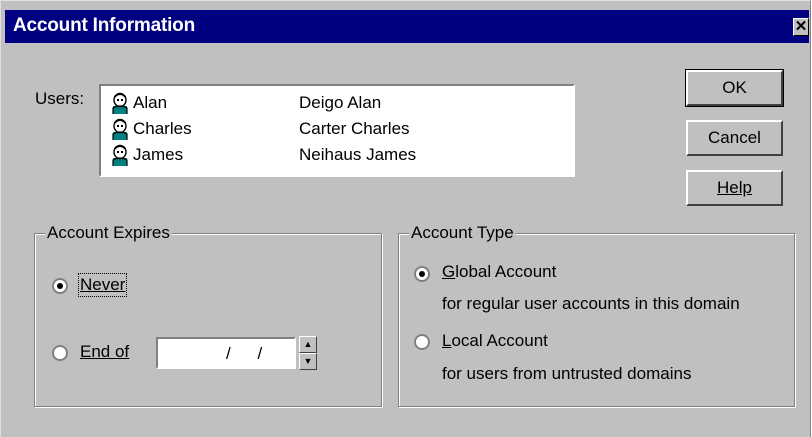  I want to click on date-value: / /, so click(250, 353).